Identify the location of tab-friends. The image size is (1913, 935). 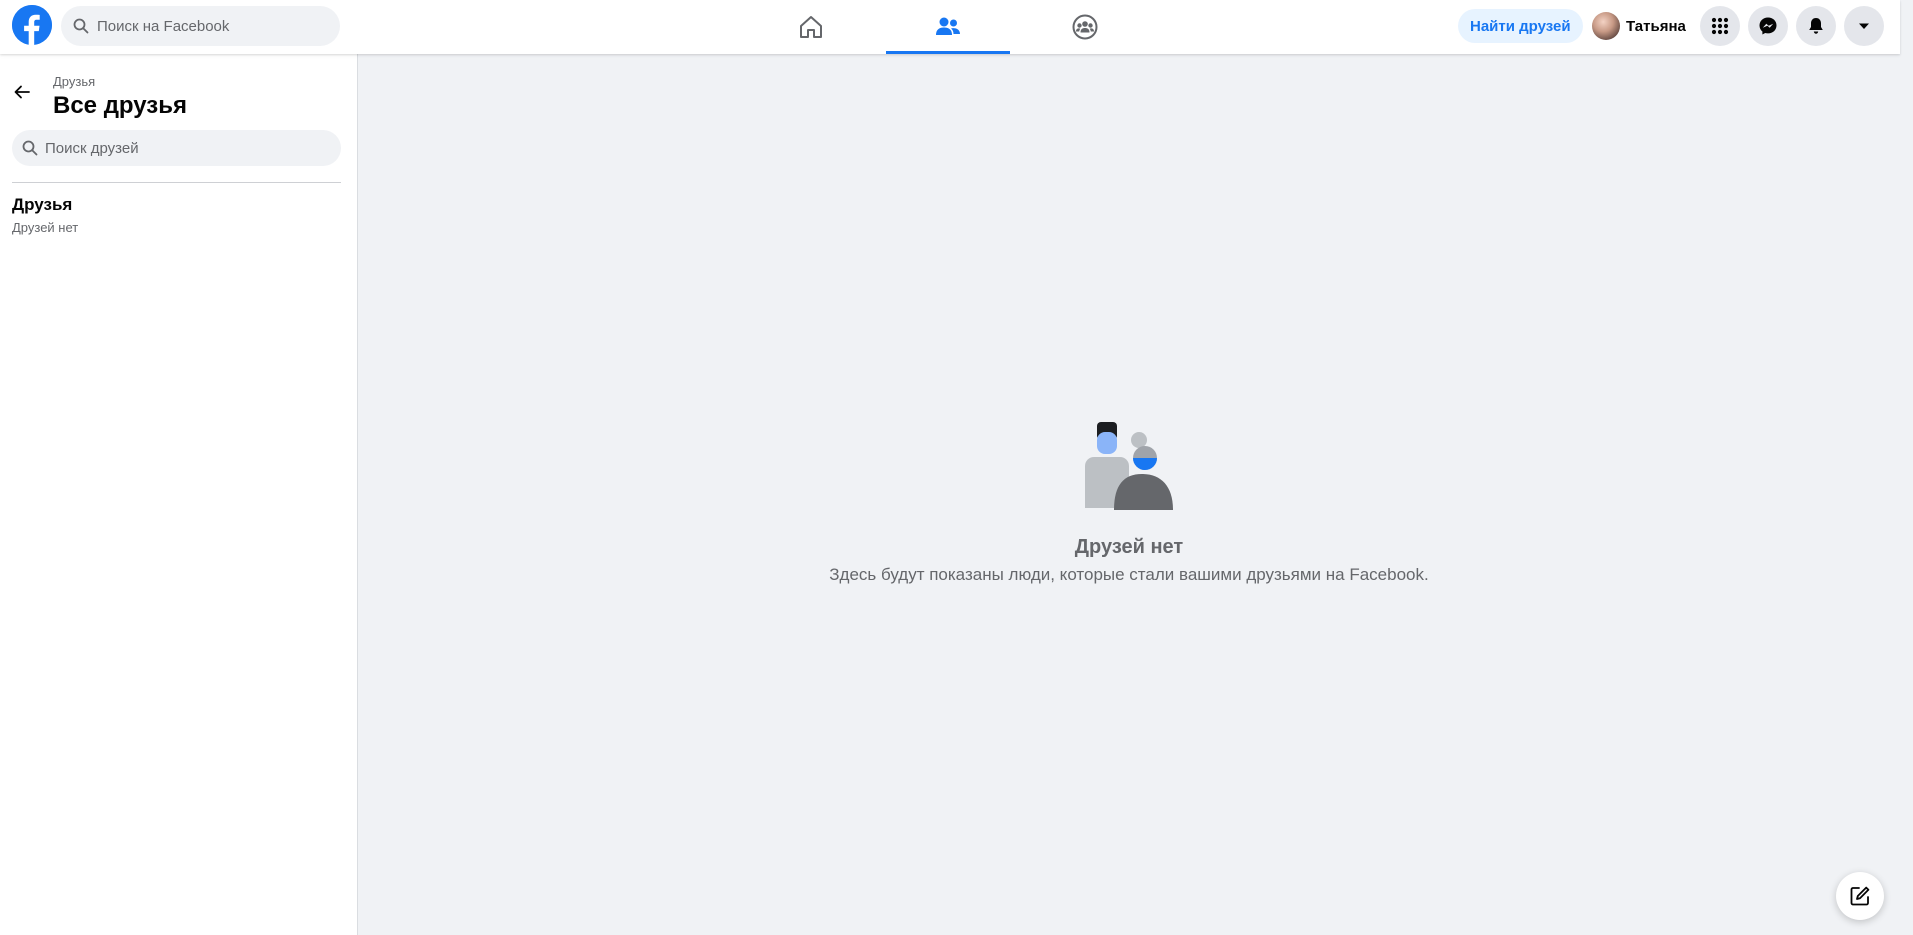
(948, 27).